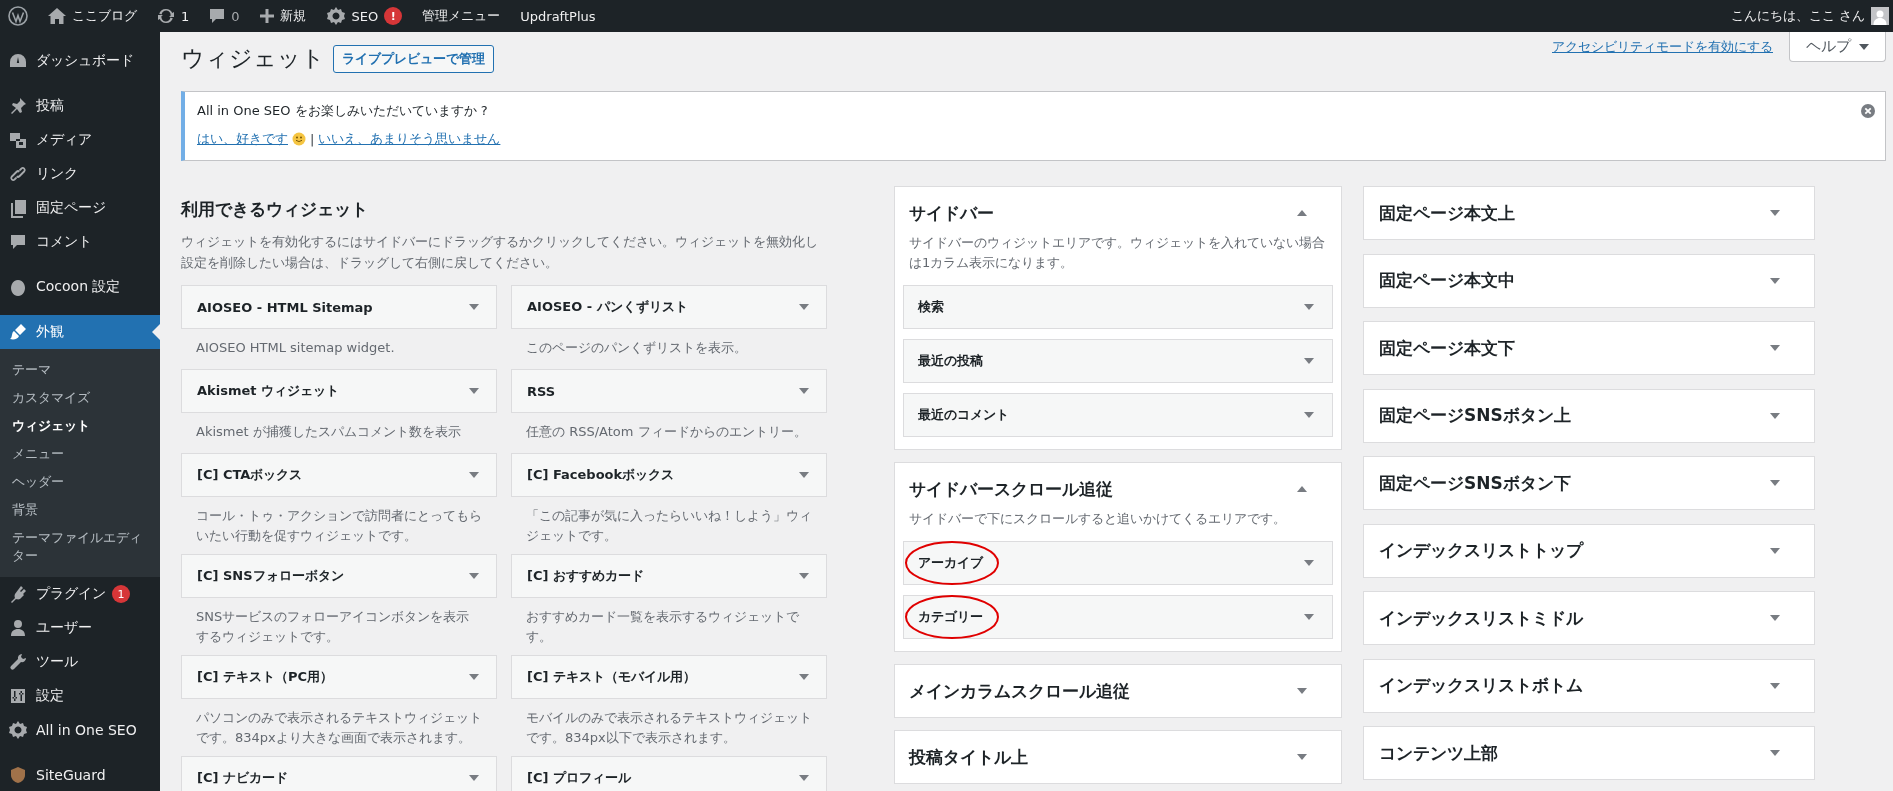  What do you see at coordinates (669, 391) in the screenshot?
I see `widget-item: RSS` at bounding box center [669, 391].